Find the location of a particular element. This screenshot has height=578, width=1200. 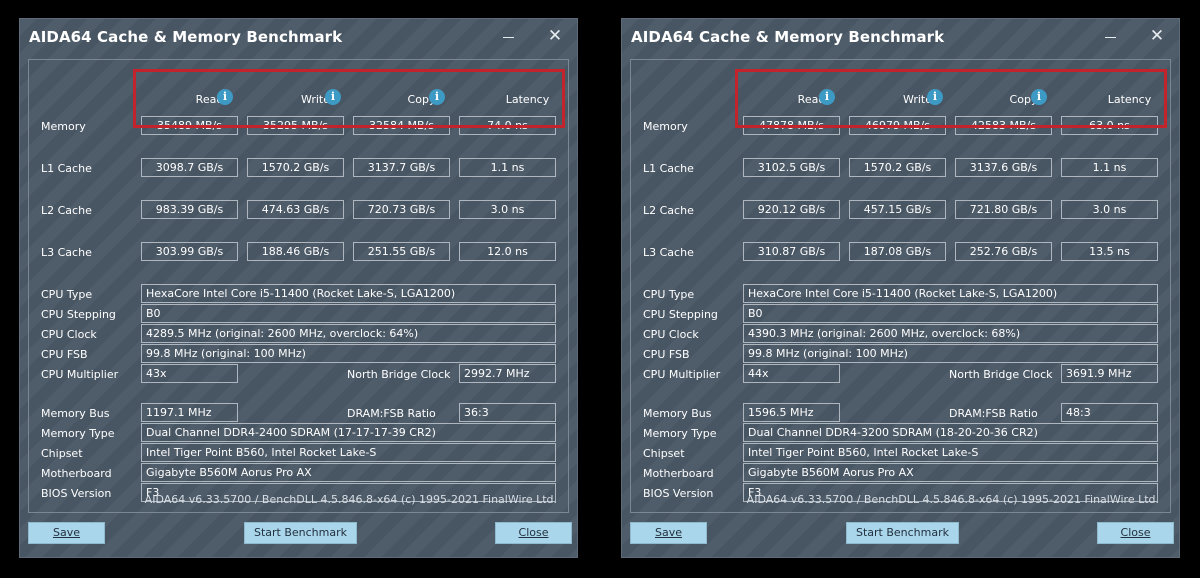

l2-copy-value: 720.73 GB/s is located at coordinates (401, 209).